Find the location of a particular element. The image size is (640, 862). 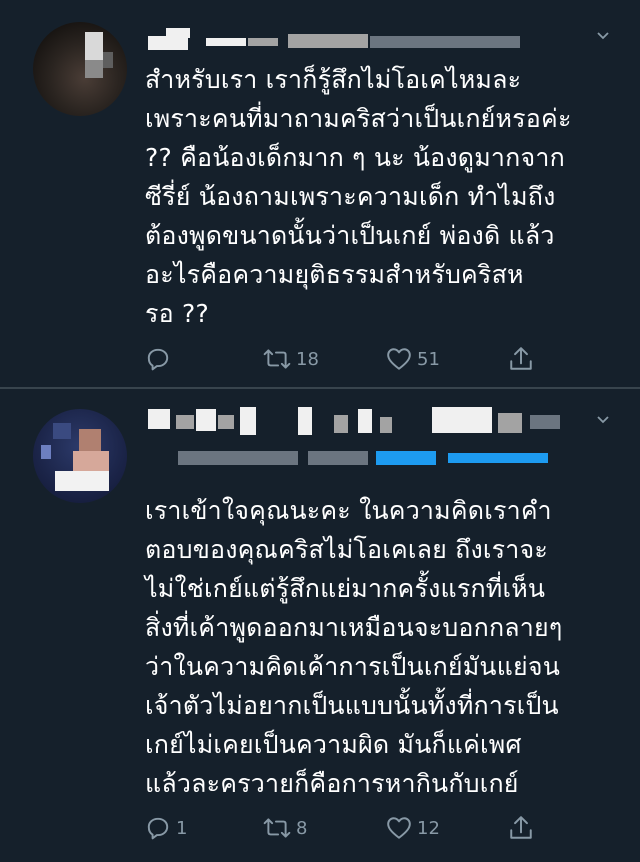

like-count: 12 is located at coordinates (428, 828).